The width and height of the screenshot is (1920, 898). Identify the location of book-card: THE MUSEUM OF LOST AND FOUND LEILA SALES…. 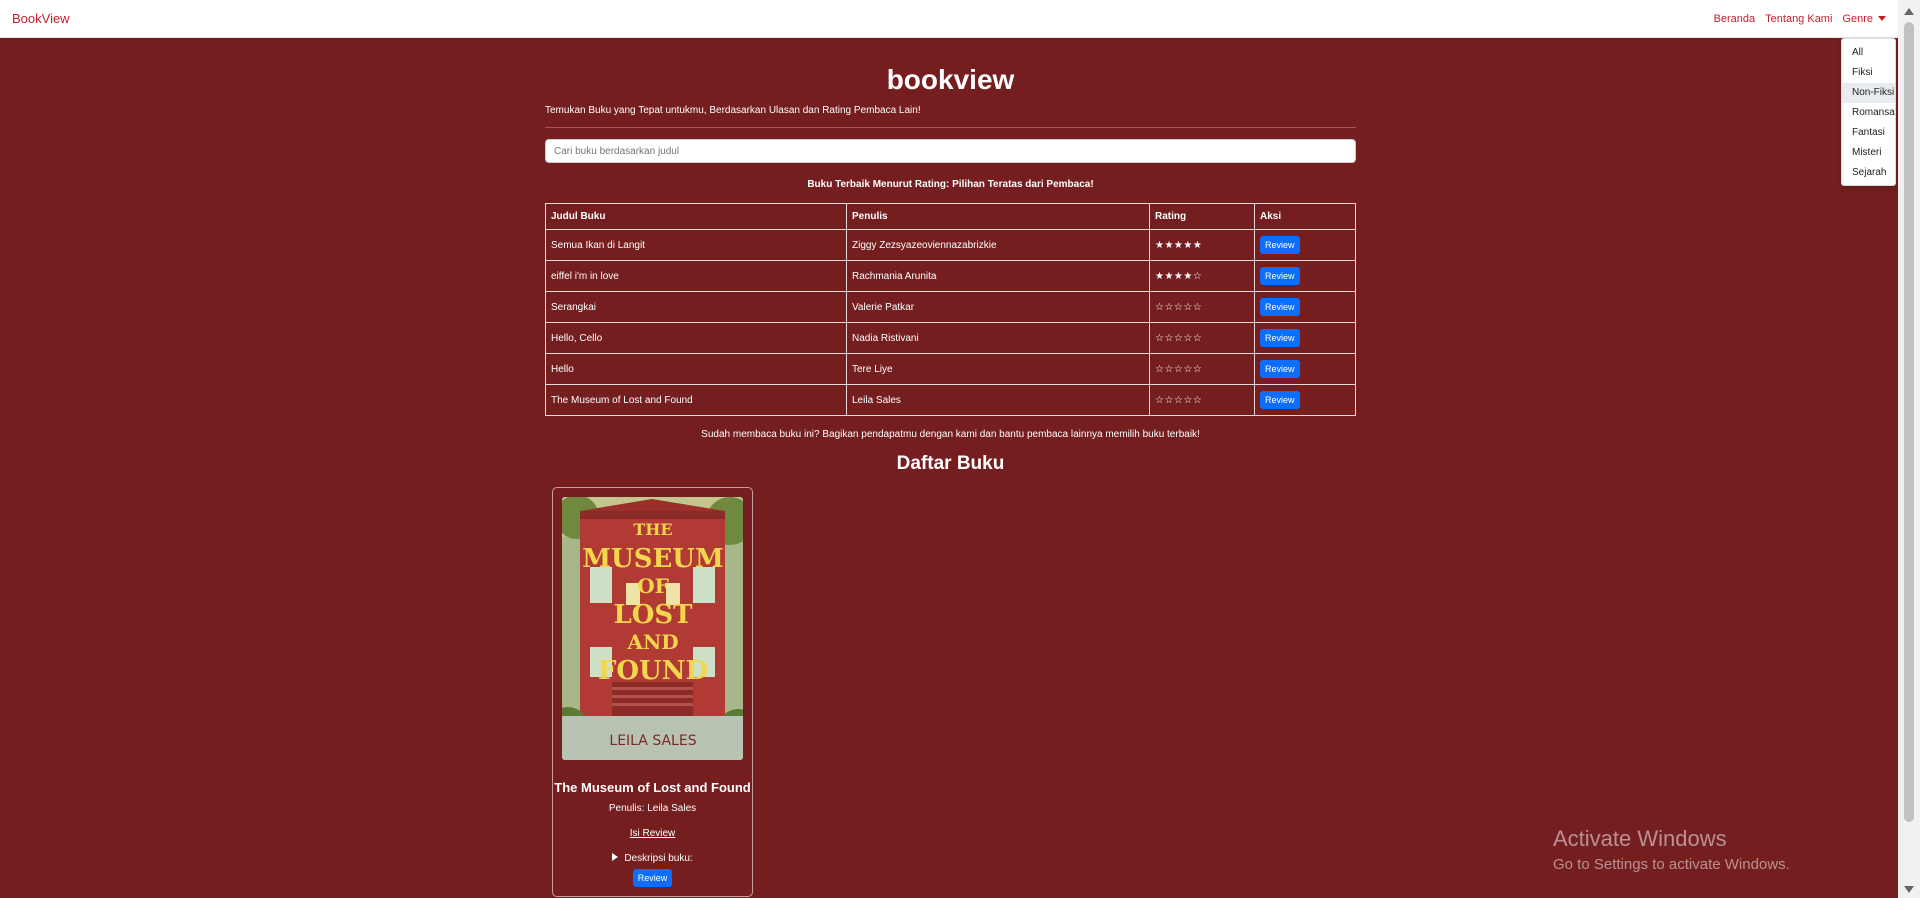
(652, 692).